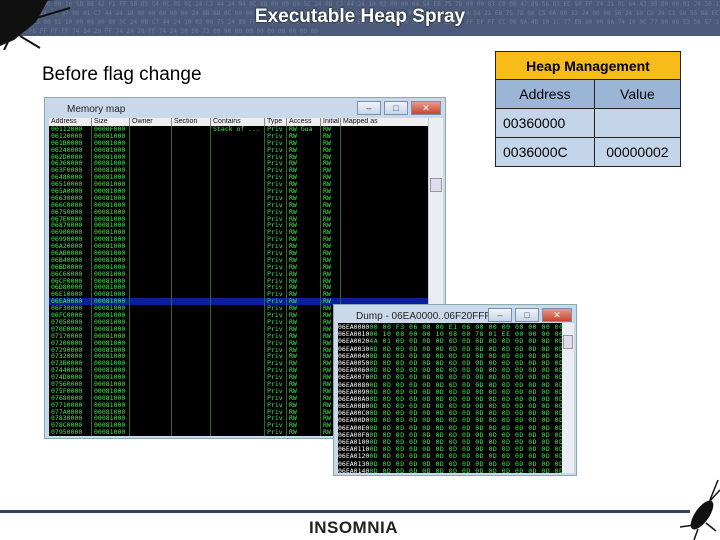 This screenshot has height=540, width=720. I want to click on table-row: 06CF0000 00081000 Priv RW RW, so click(239, 281).